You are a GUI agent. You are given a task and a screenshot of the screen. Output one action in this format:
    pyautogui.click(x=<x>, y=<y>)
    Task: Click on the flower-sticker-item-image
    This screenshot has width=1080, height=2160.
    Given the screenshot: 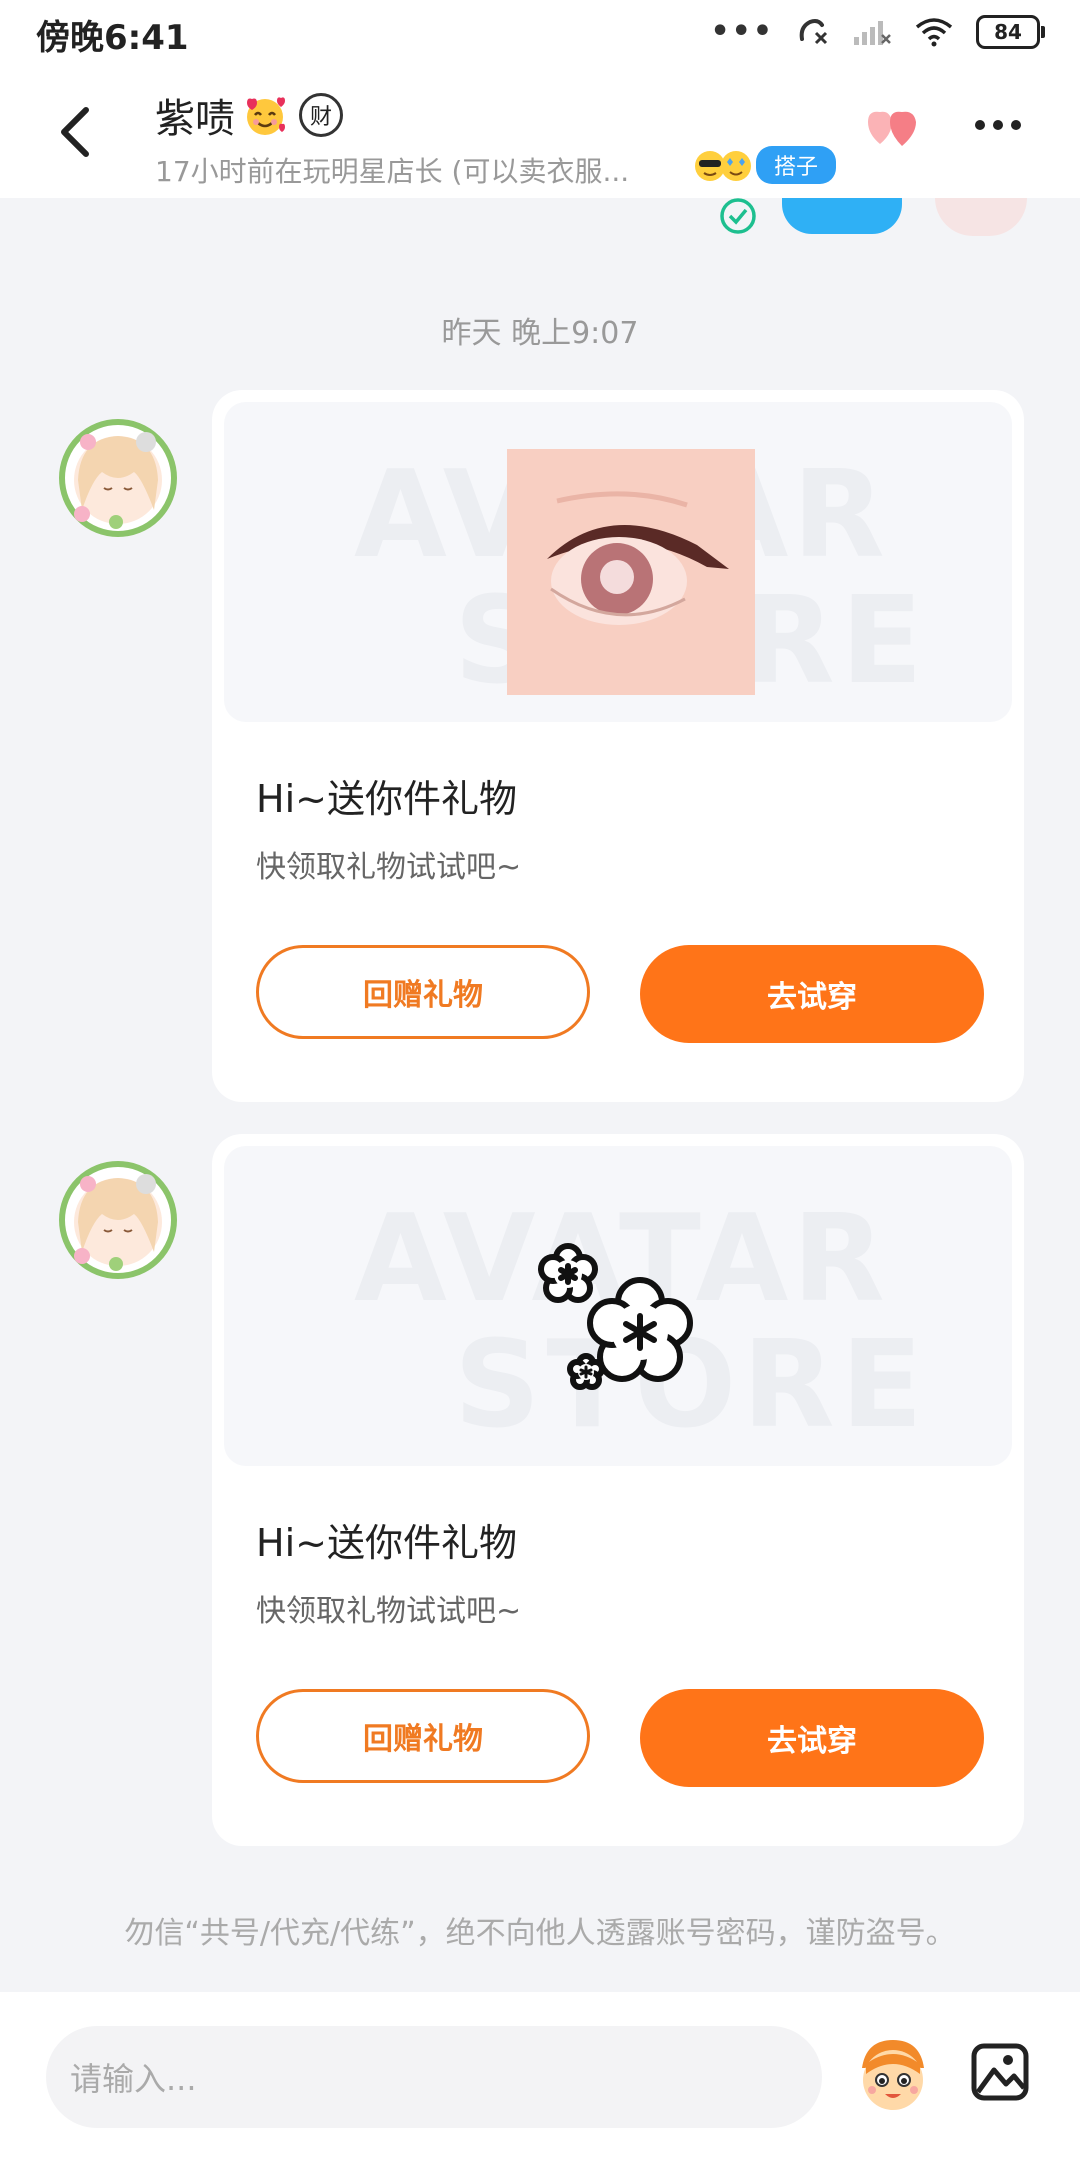 What is the action you would take?
    pyautogui.click(x=615, y=1316)
    